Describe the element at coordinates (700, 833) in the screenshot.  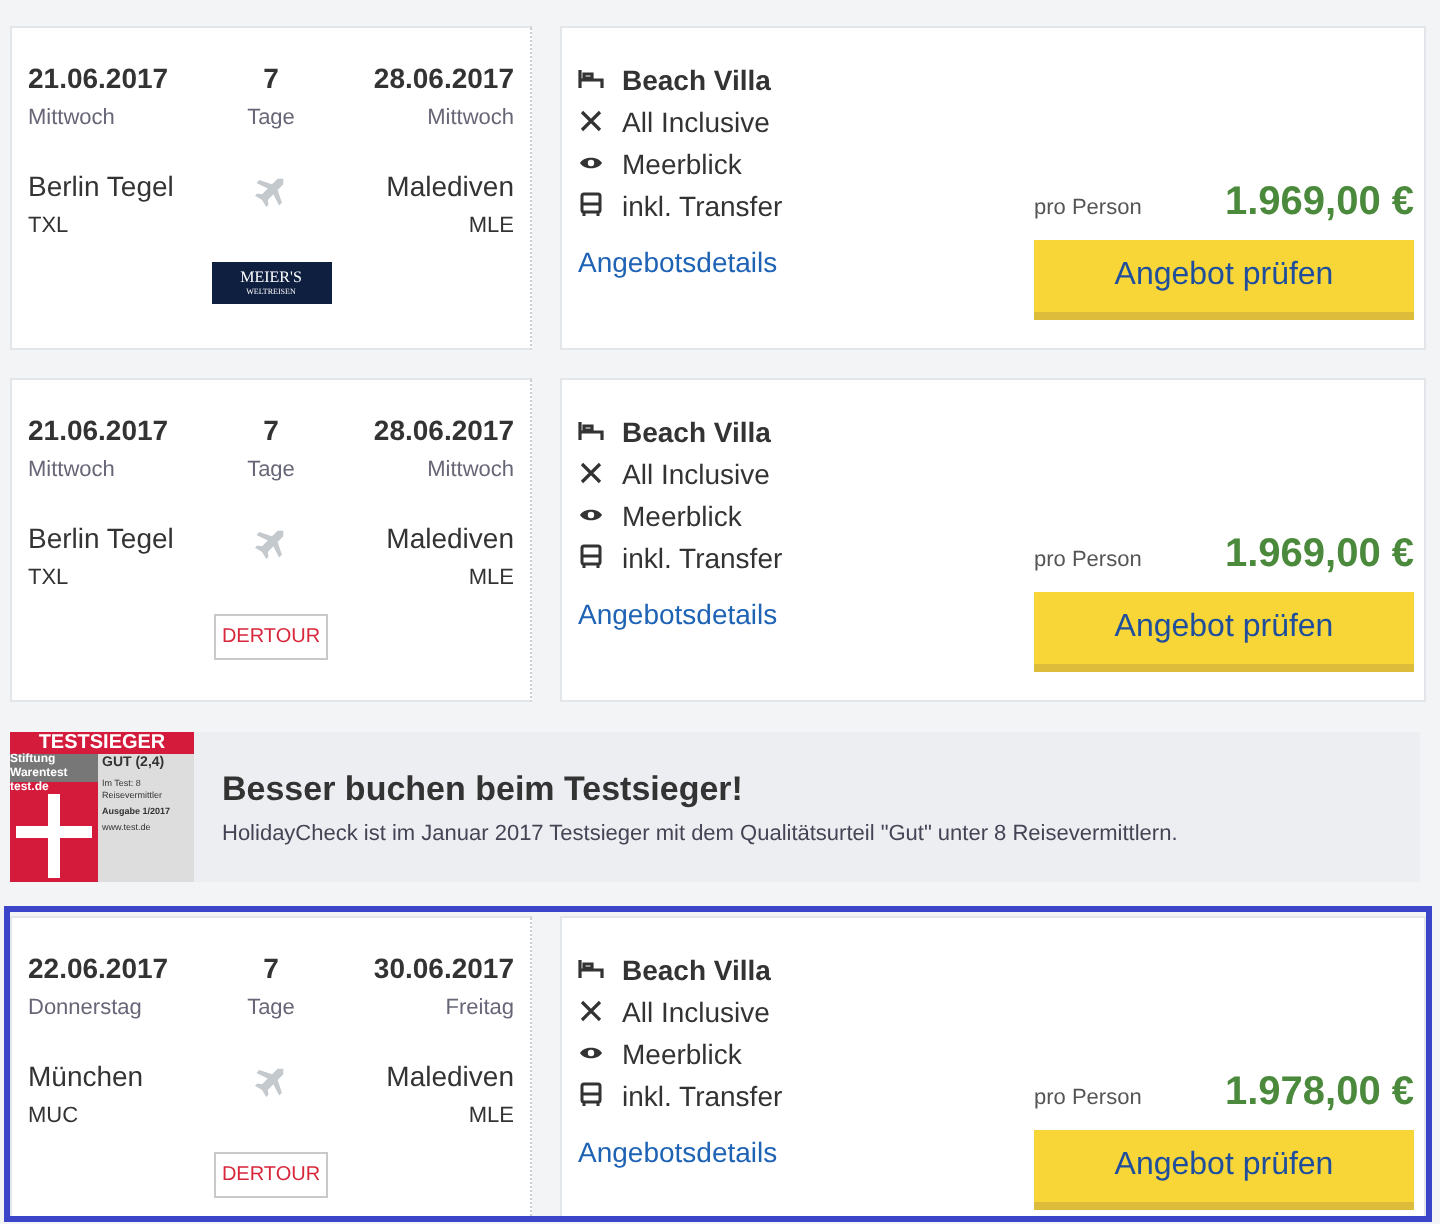
I see `banner-text: HolidayCheck ist im Januar 2017 Testsieger mit dem Qualitätsurteil "Gut" unter 8 Reisevermittlern.` at that location.